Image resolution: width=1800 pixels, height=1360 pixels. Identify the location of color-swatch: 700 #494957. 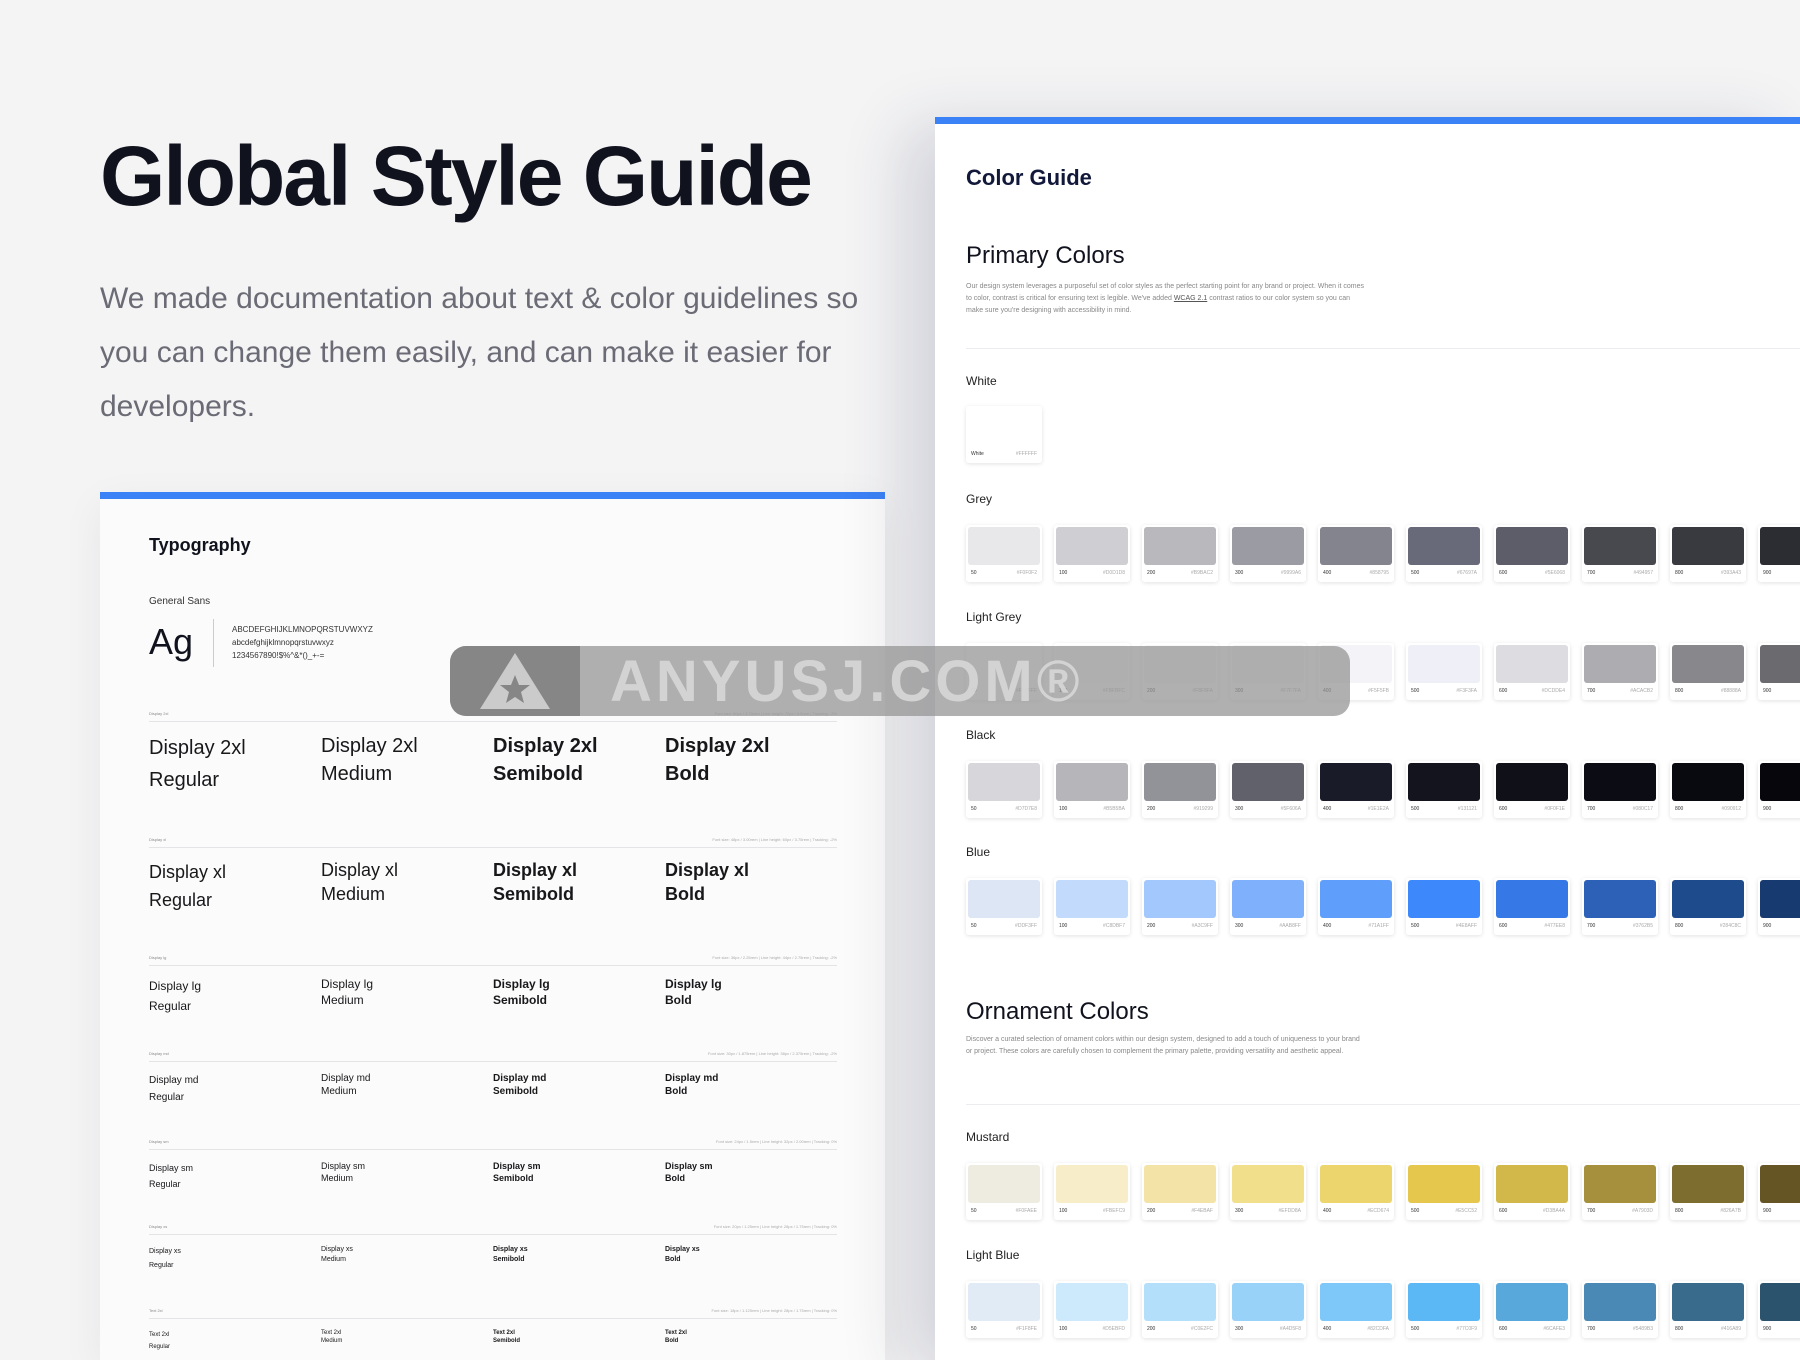
(1620, 553).